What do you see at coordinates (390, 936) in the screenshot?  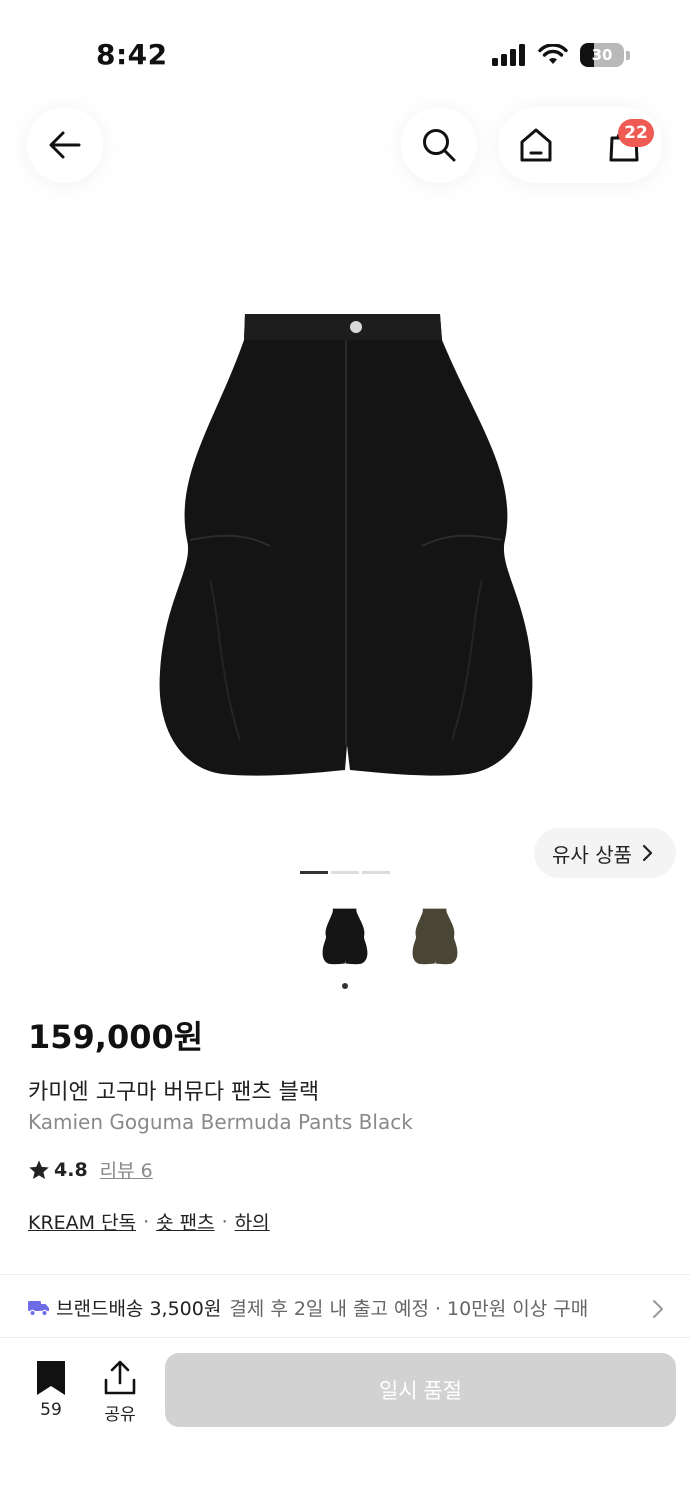 I see `color-options` at bounding box center [390, 936].